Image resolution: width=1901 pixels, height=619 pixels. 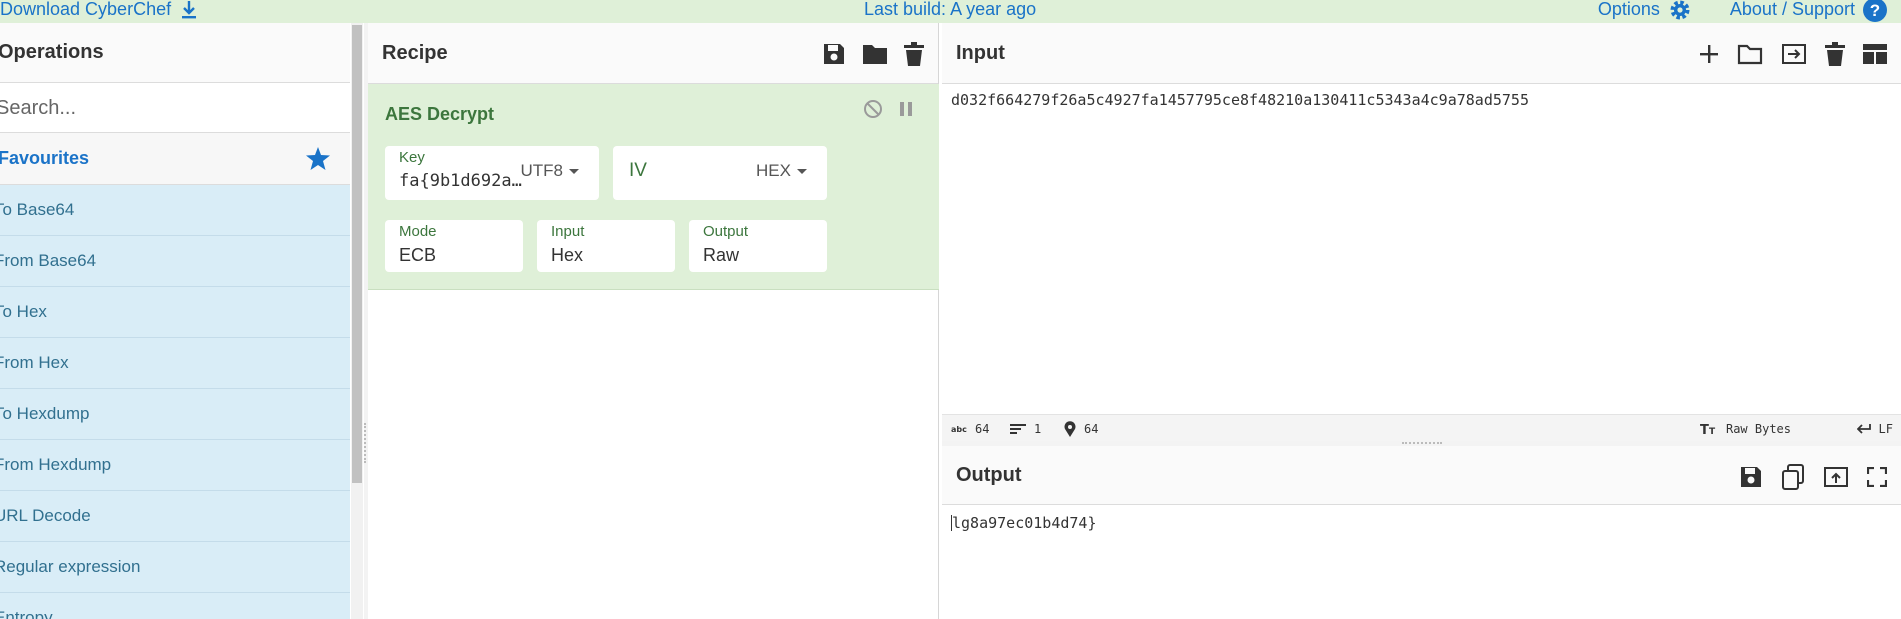 I want to click on output-text-area: lg8a97ec01b4d74}, so click(x=1024, y=523).